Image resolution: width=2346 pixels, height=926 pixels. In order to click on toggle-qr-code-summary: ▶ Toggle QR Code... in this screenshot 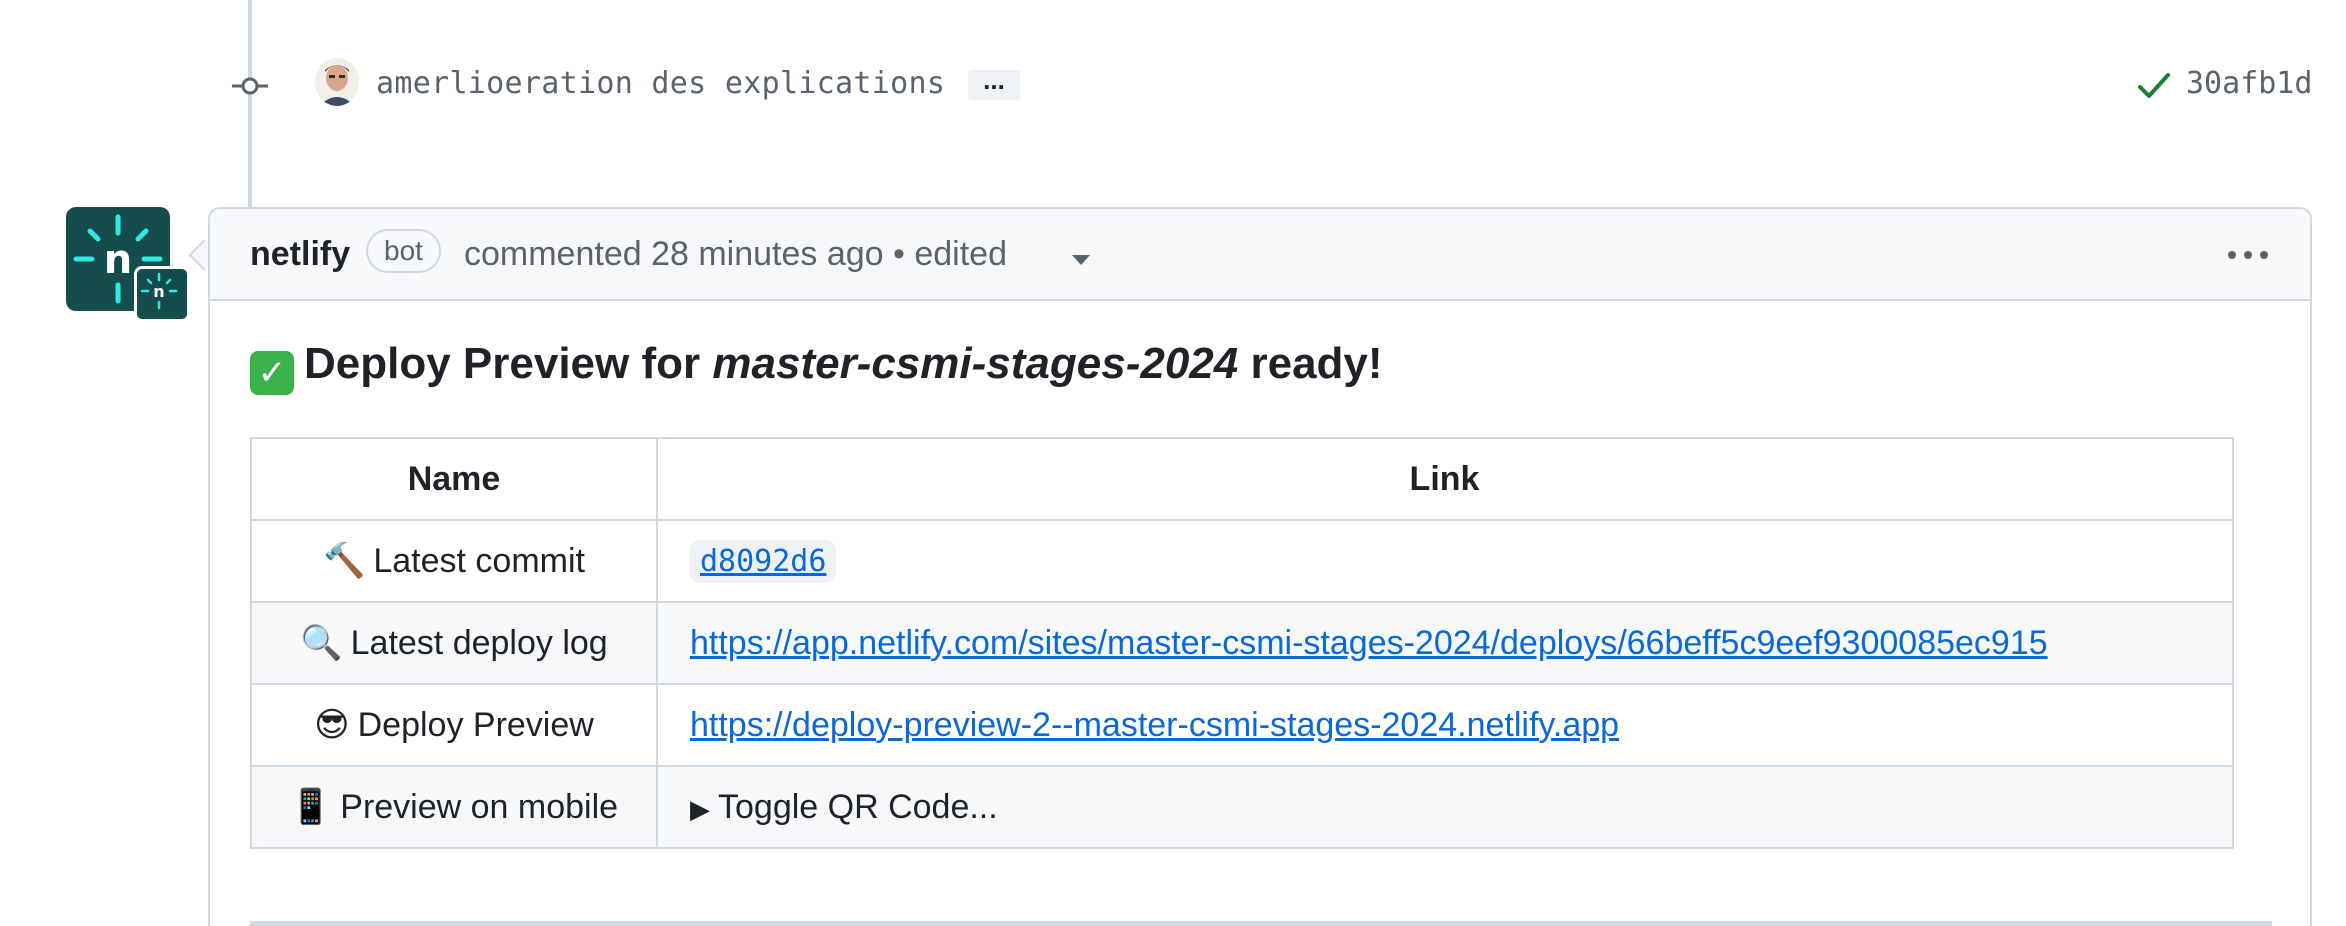, I will do `click(844, 807)`.